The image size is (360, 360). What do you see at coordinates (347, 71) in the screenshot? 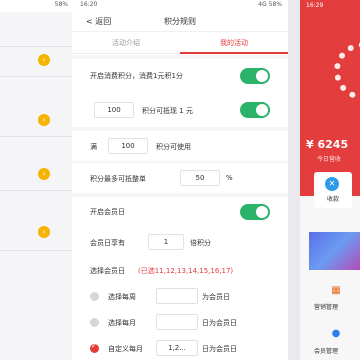
I see `progress-ring` at bounding box center [347, 71].